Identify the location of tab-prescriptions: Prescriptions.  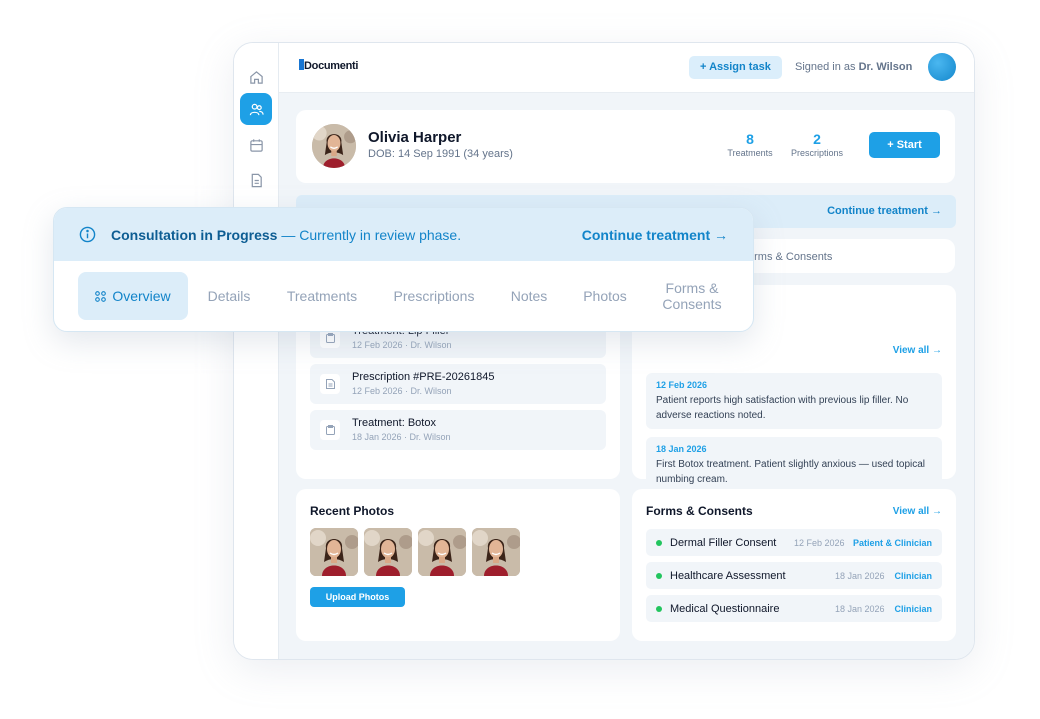
(434, 296).